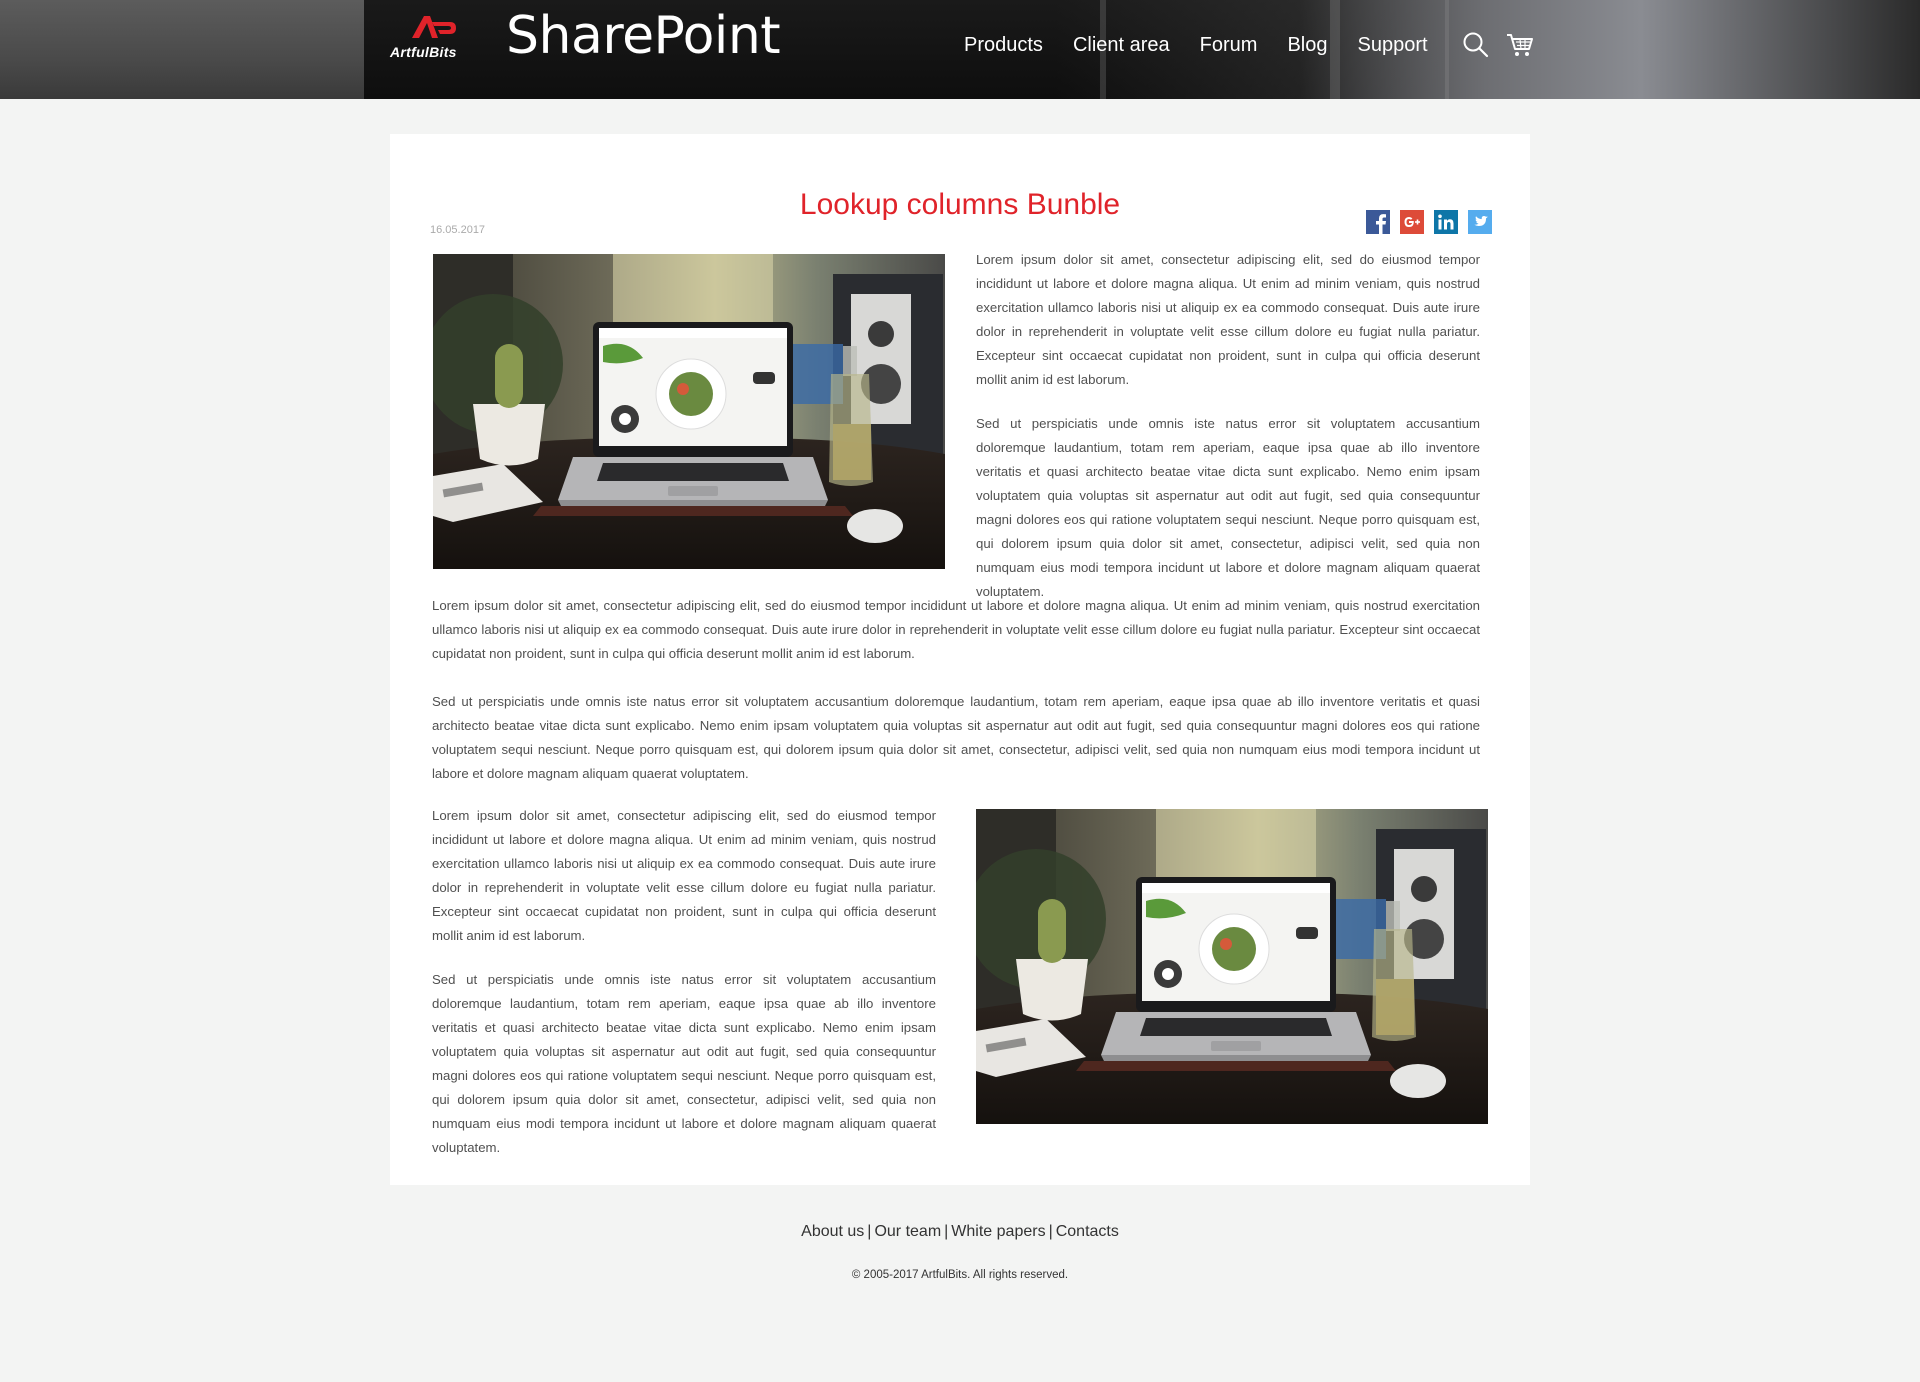 The height and width of the screenshot is (1382, 1920). What do you see at coordinates (434, 27) in the screenshot?
I see `artfulbits-logo-icon` at bounding box center [434, 27].